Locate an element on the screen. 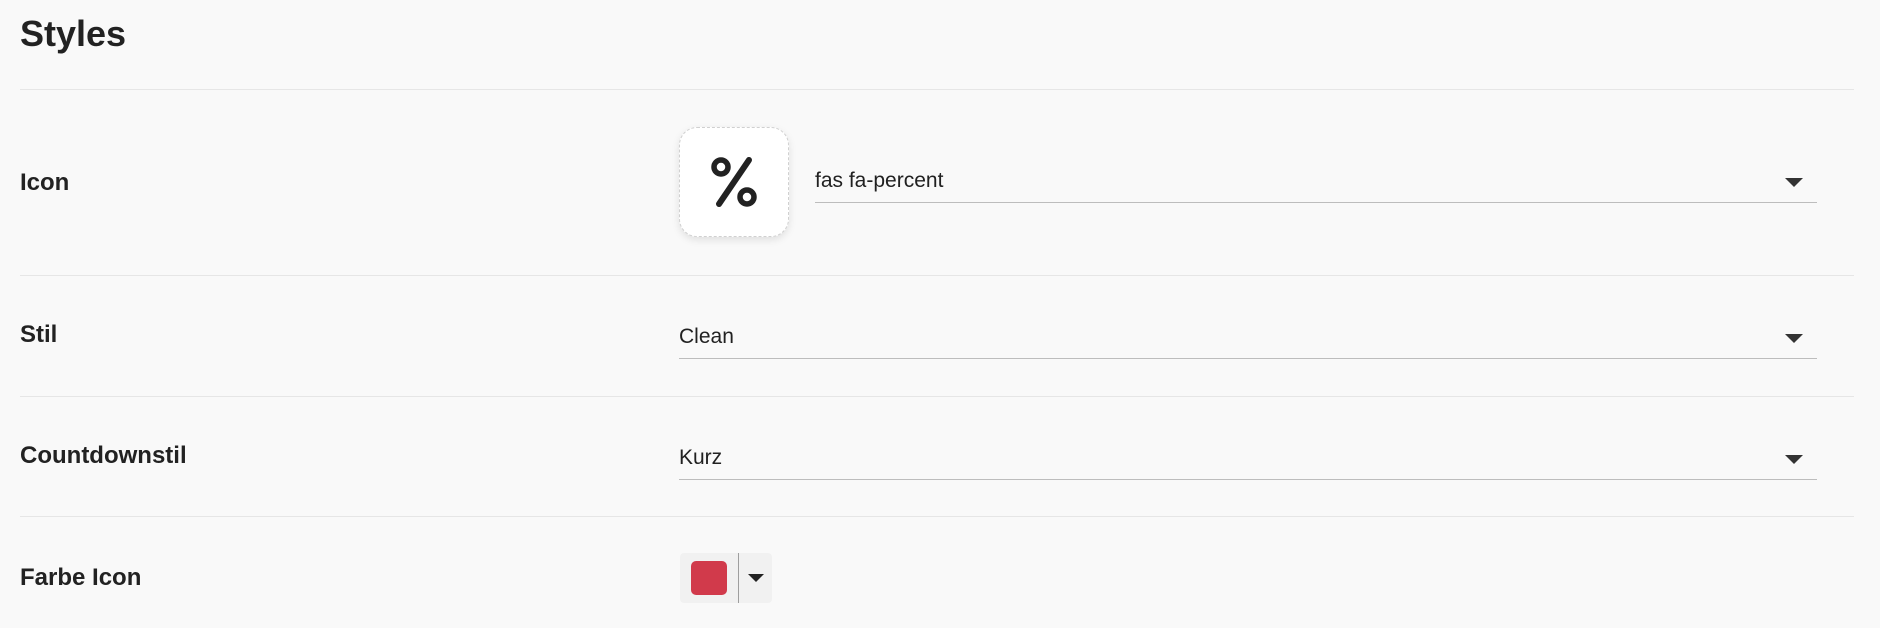 The width and height of the screenshot is (1880, 628). farbe-icon-label: Farbe Icon is located at coordinates (81, 577).